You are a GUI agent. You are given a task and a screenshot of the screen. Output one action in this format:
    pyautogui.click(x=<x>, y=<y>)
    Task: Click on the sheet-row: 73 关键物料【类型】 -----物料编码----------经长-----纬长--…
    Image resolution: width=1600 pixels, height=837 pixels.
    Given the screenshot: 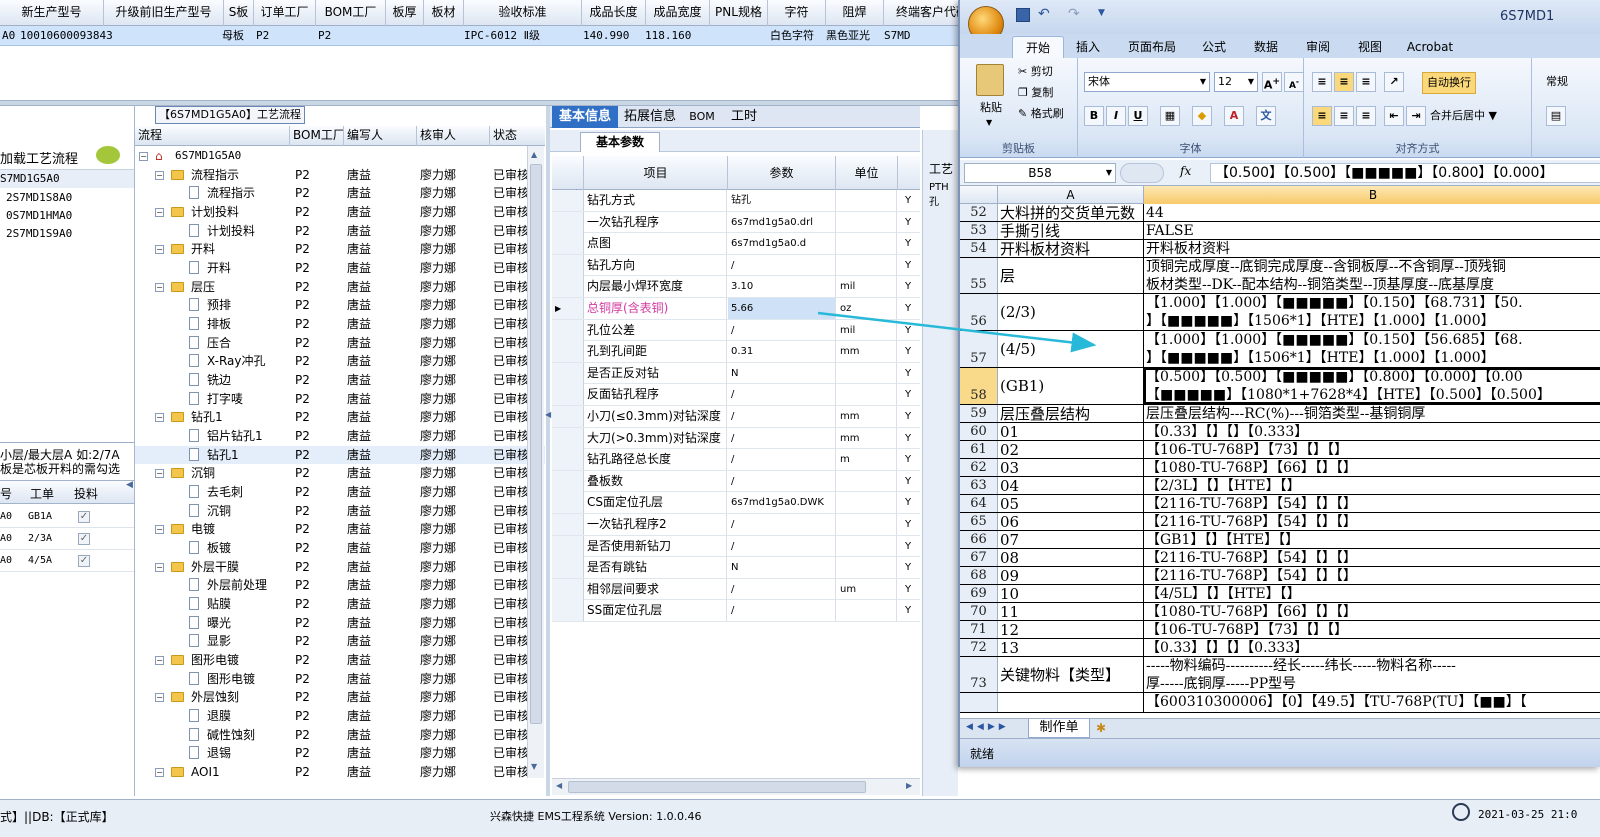 What is the action you would take?
    pyautogui.click(x=1280, y=675)
    